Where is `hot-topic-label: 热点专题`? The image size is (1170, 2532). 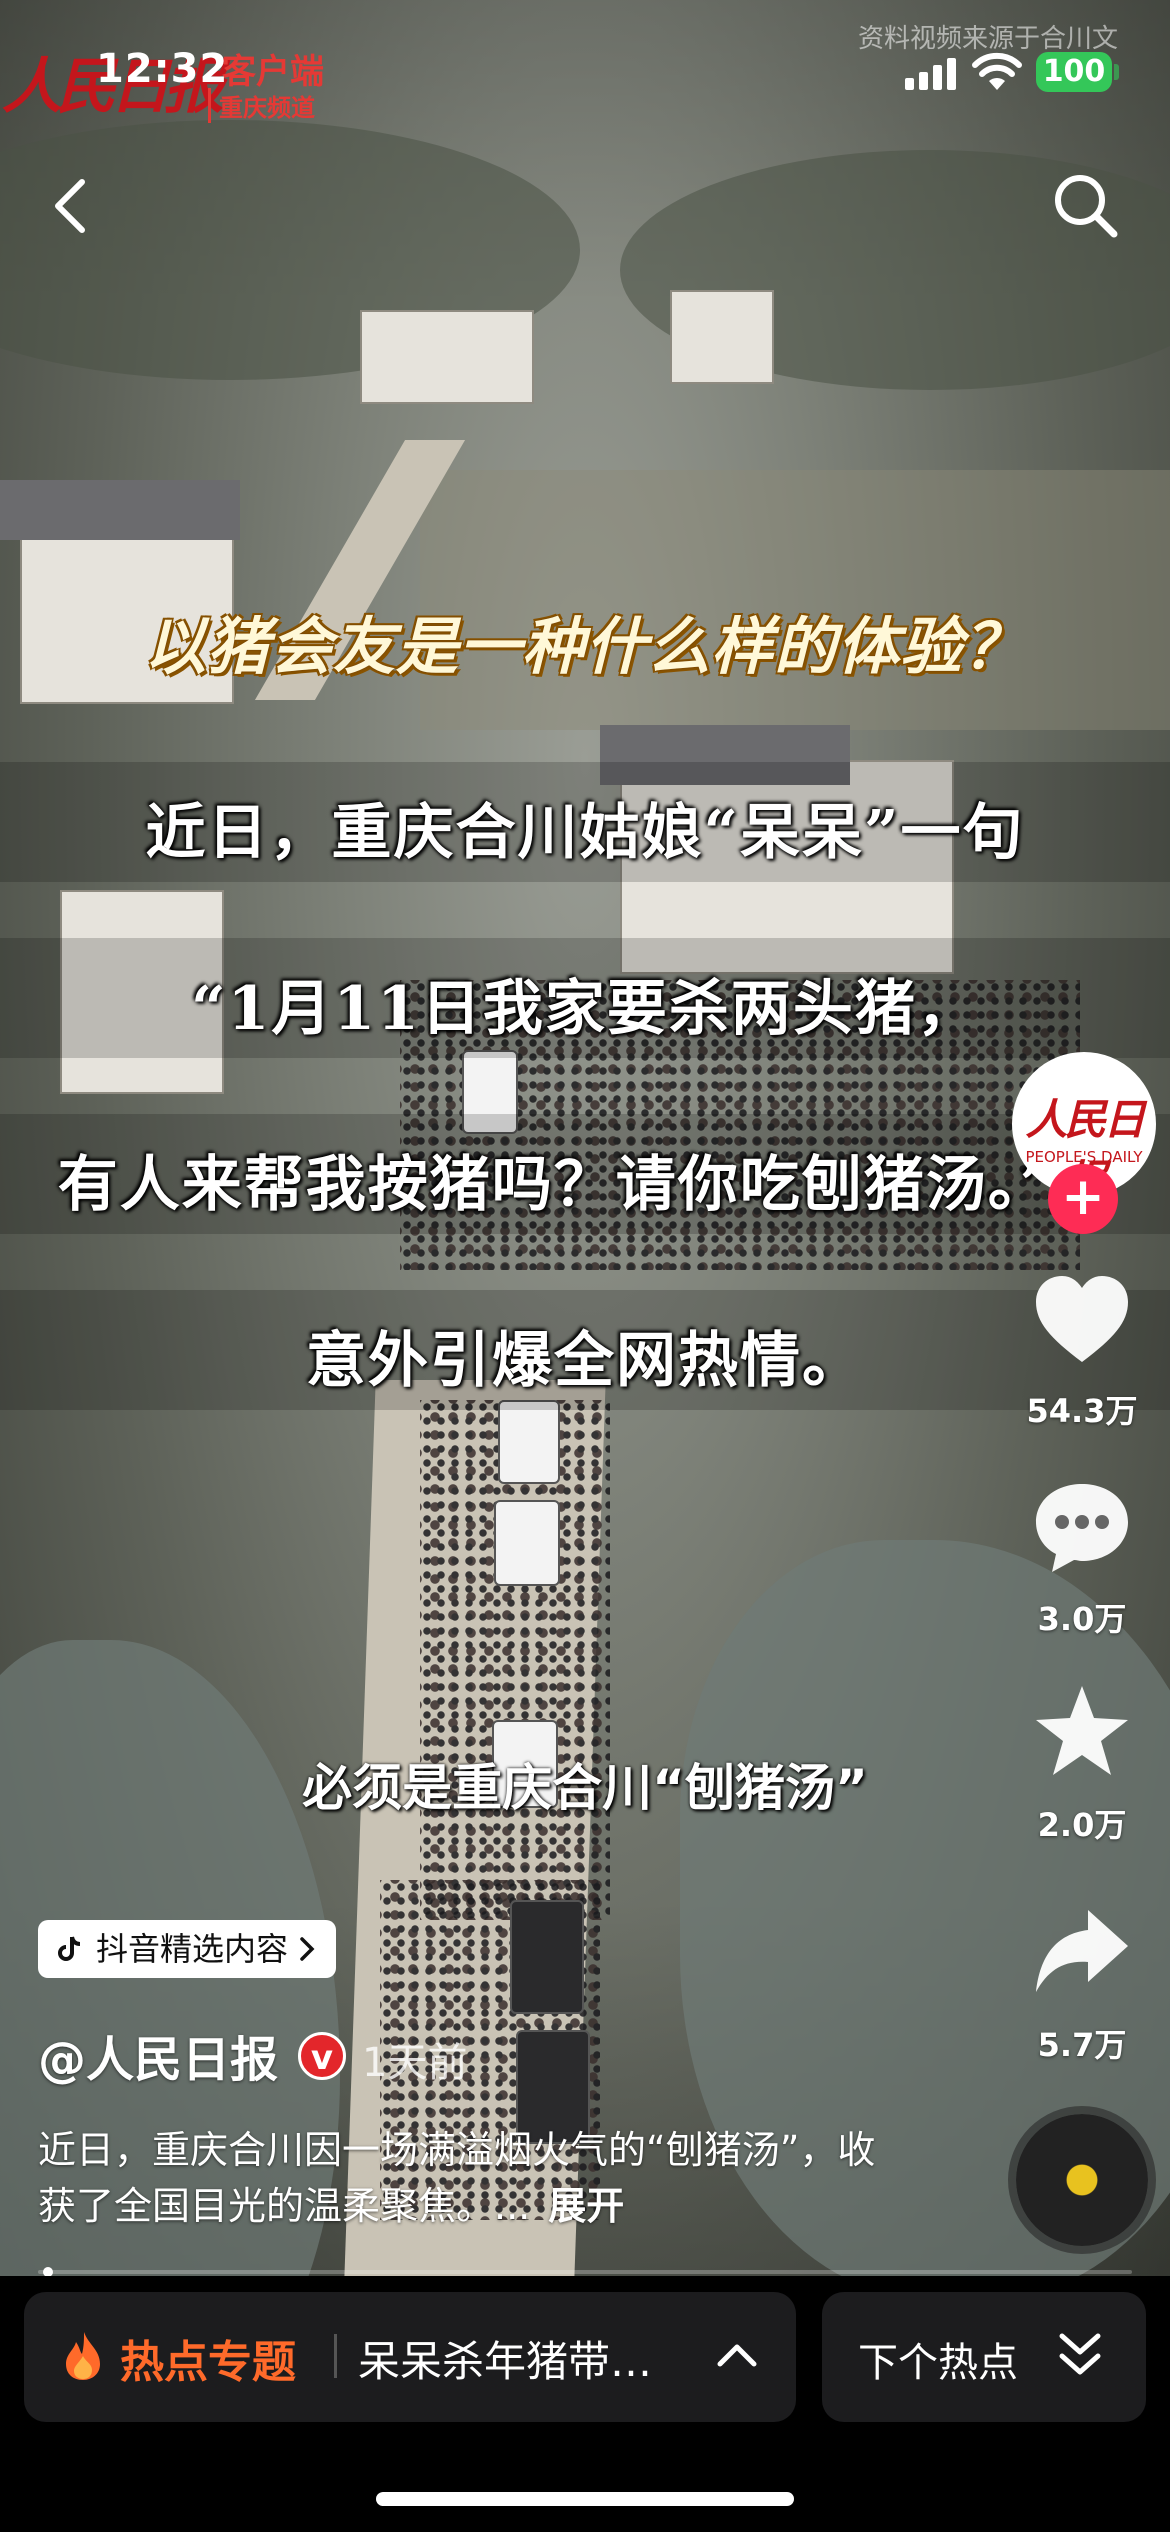 hot-topic-label: 热点专题 is located at coordinates (208, 2362).